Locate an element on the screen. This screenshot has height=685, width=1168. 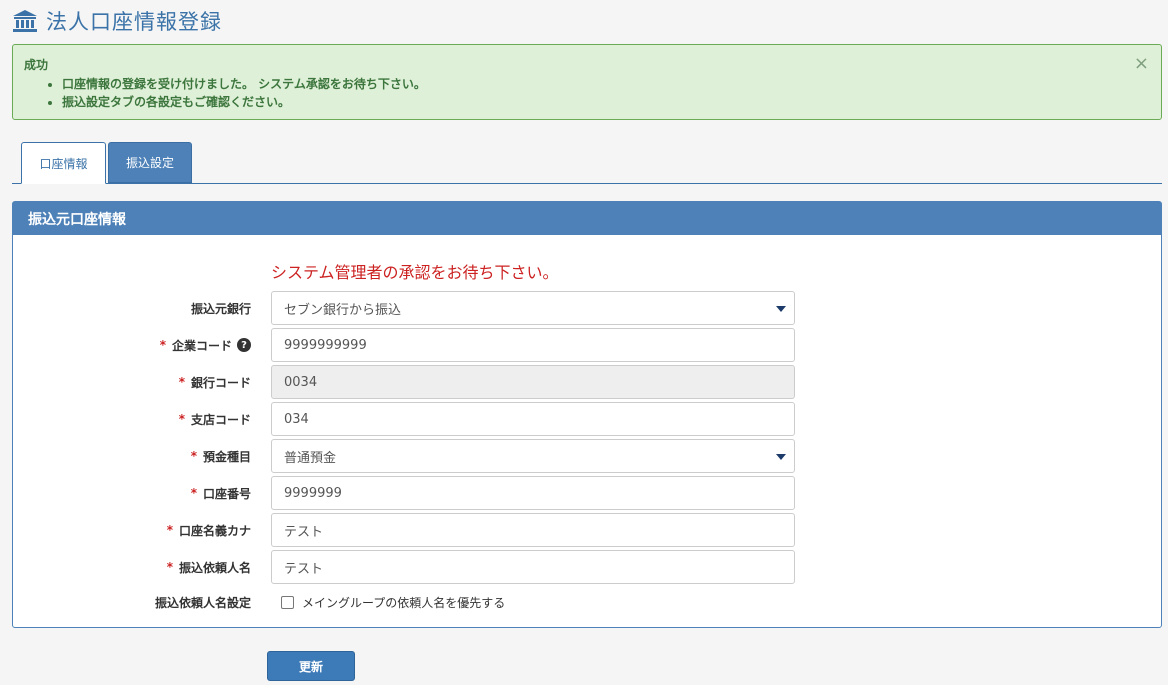
alert-message: 口座情報の登録を受け付けました。 システム承認をお待ち下さい。 is located at coordinates (244, 84).